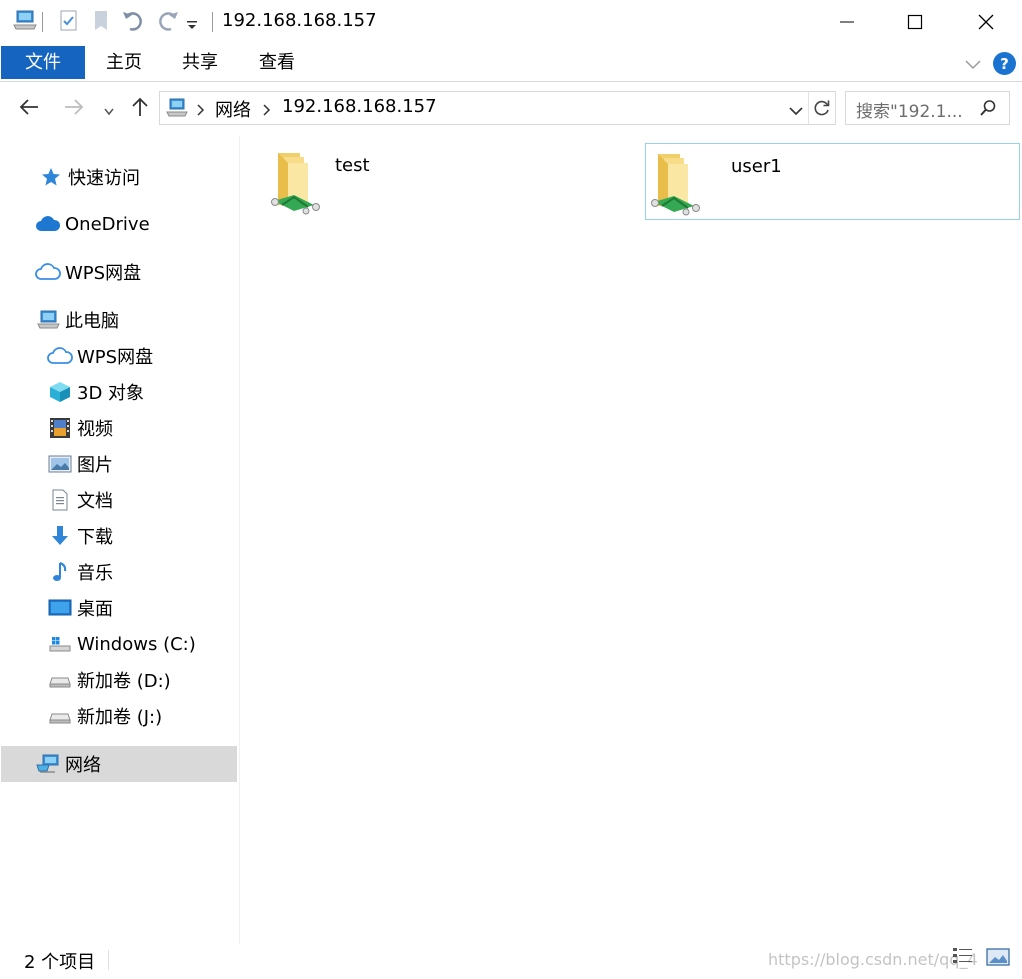 The height and width of the screenshot is (979, 1022). What do you see at coordinates (95, 537) in the screenshot?
I see `nav-label: 下载` at bounding box center [95, 537].